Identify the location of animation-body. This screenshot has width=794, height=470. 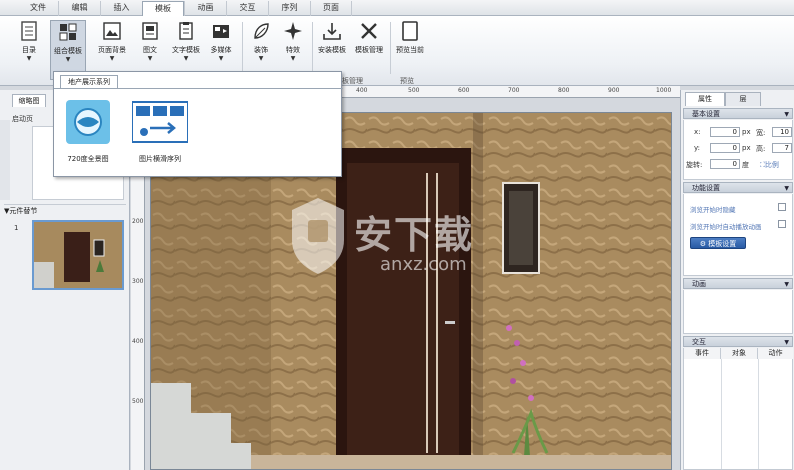
(738, 312).